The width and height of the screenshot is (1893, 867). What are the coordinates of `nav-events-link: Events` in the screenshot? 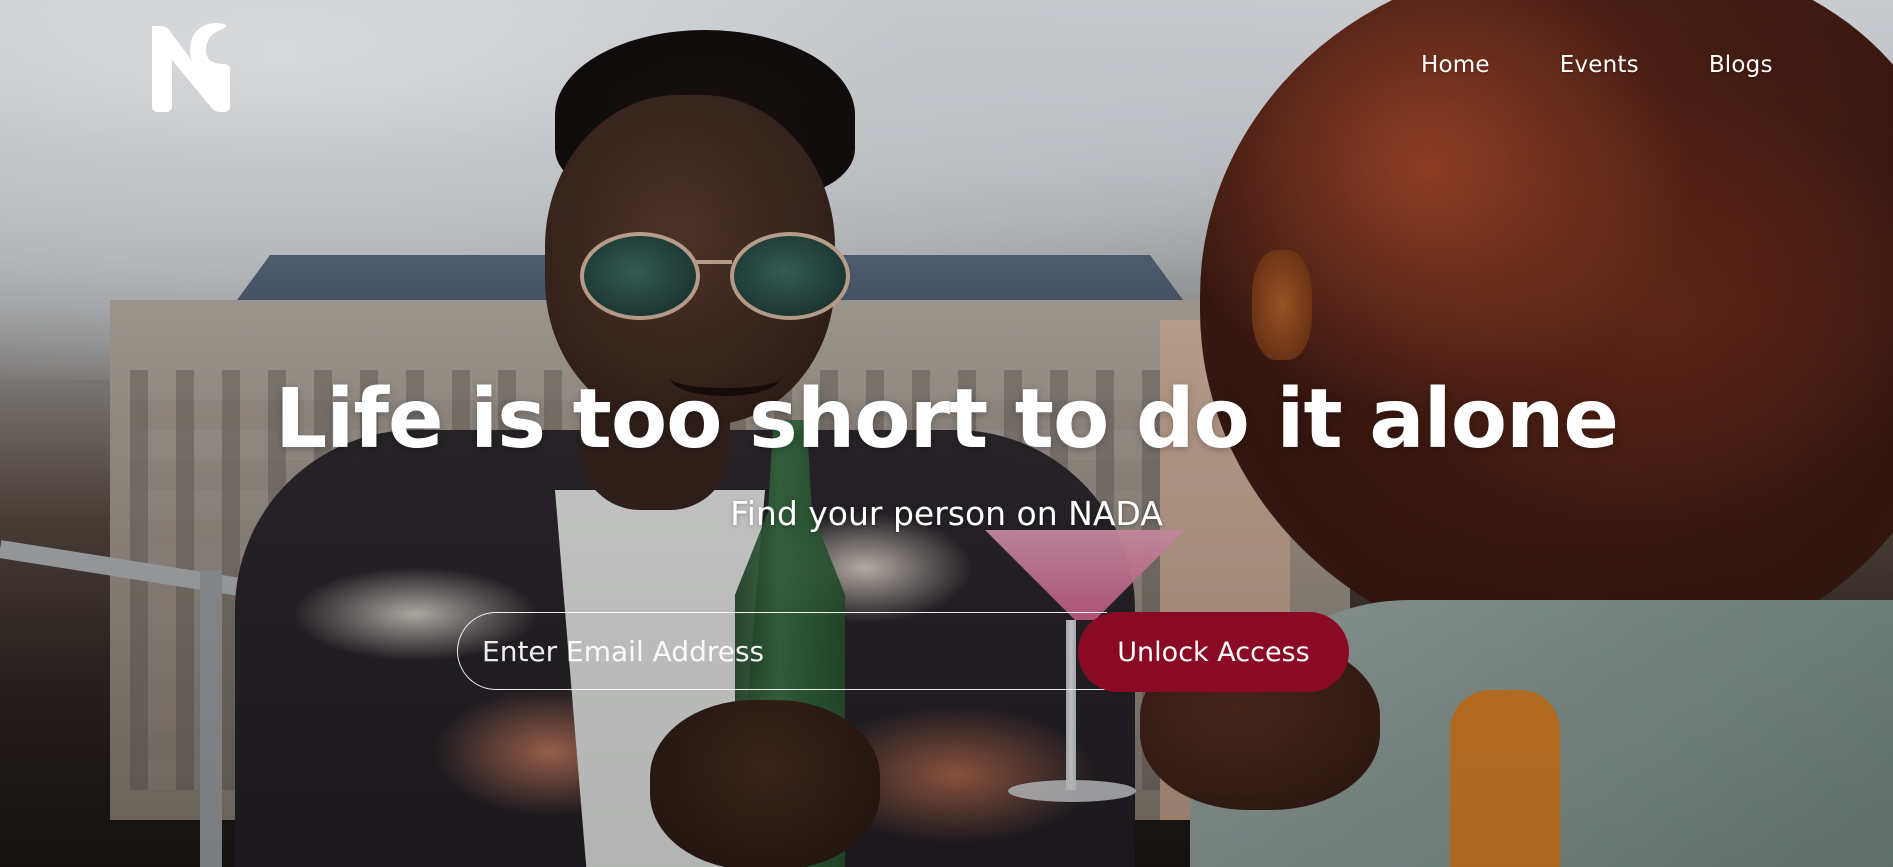 It's located at (1599, 65).